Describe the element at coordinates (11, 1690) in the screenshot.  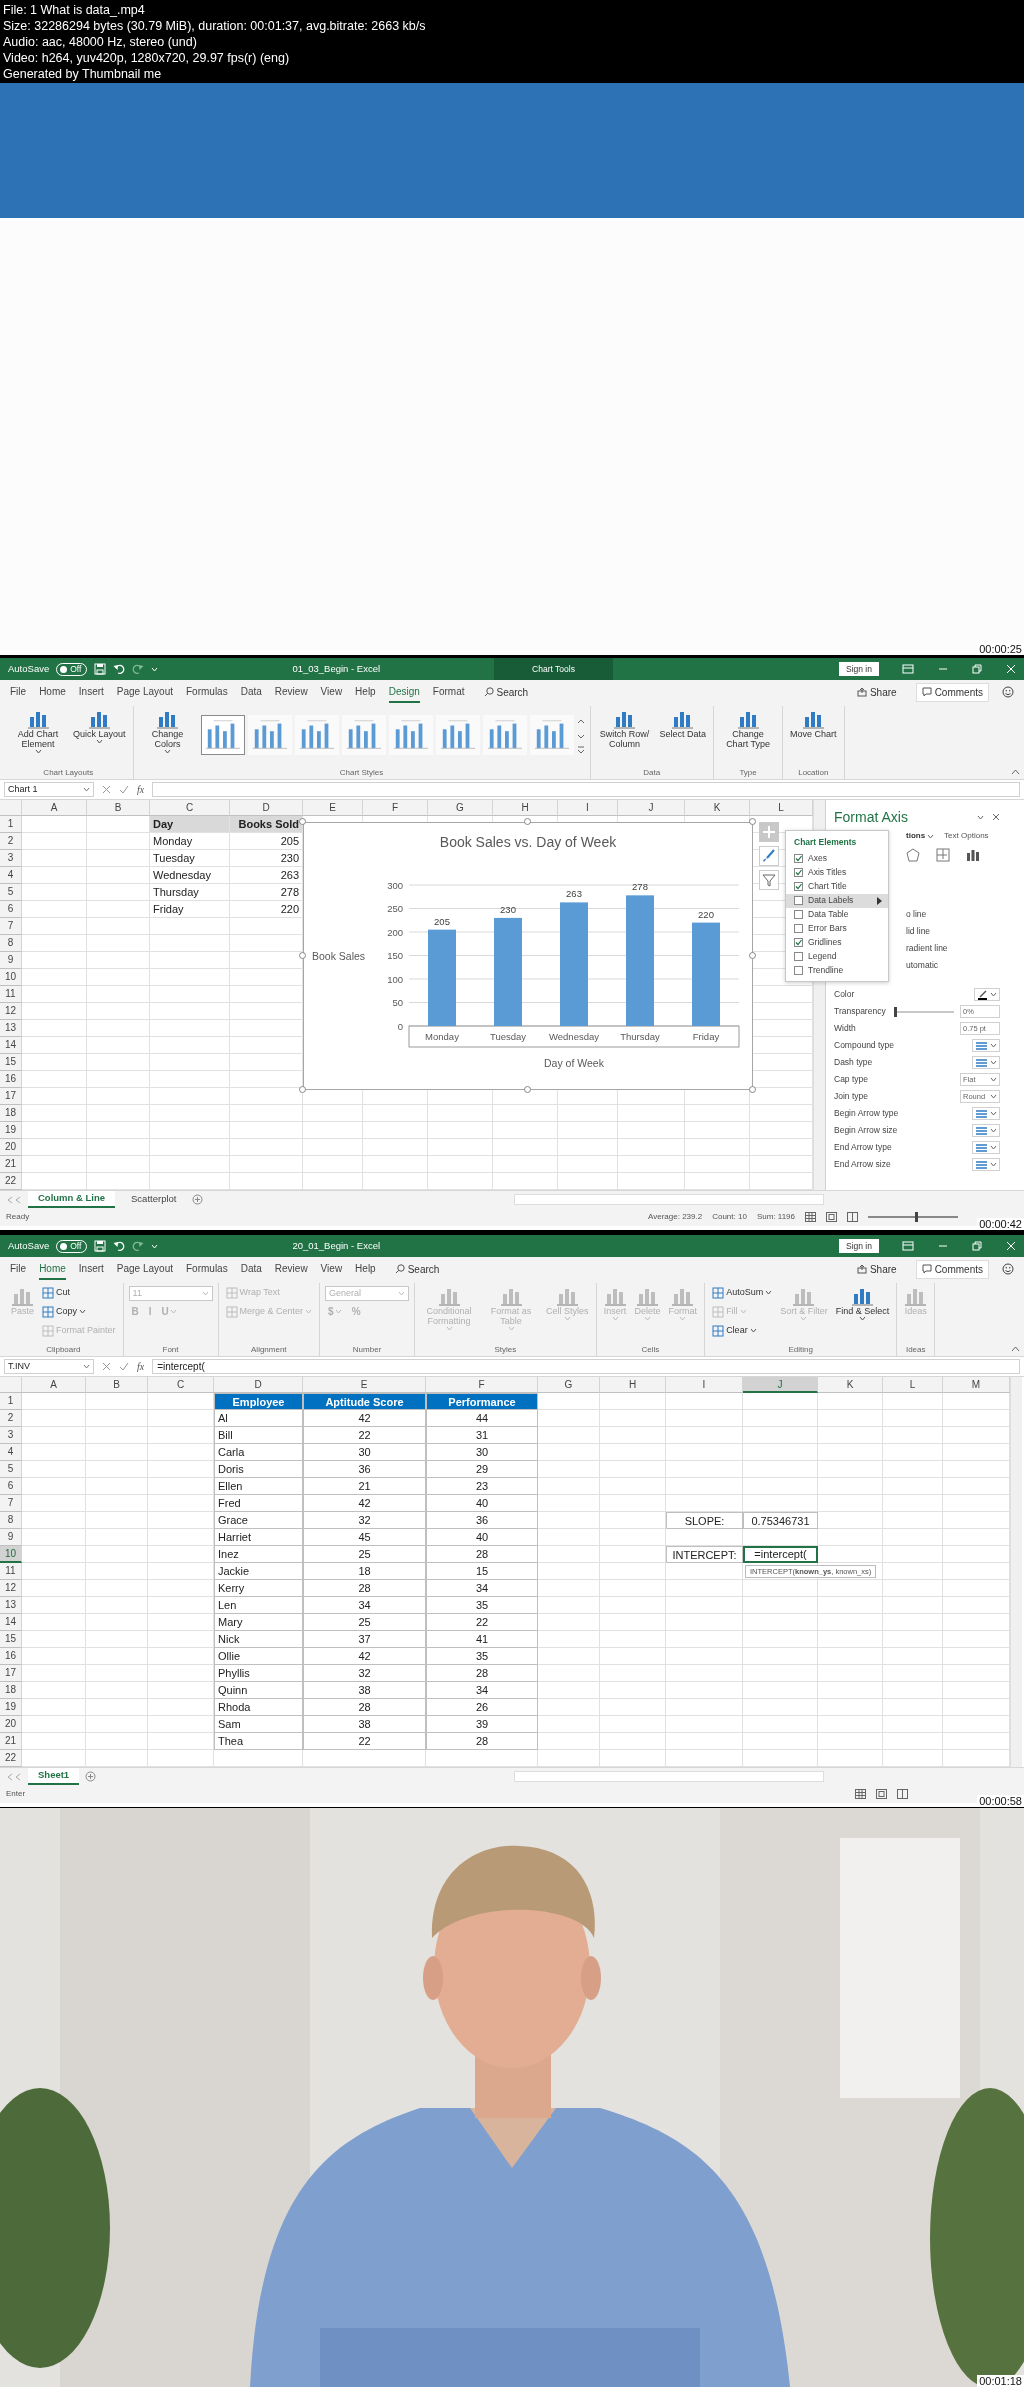
I see `row-header: 18` at that location.